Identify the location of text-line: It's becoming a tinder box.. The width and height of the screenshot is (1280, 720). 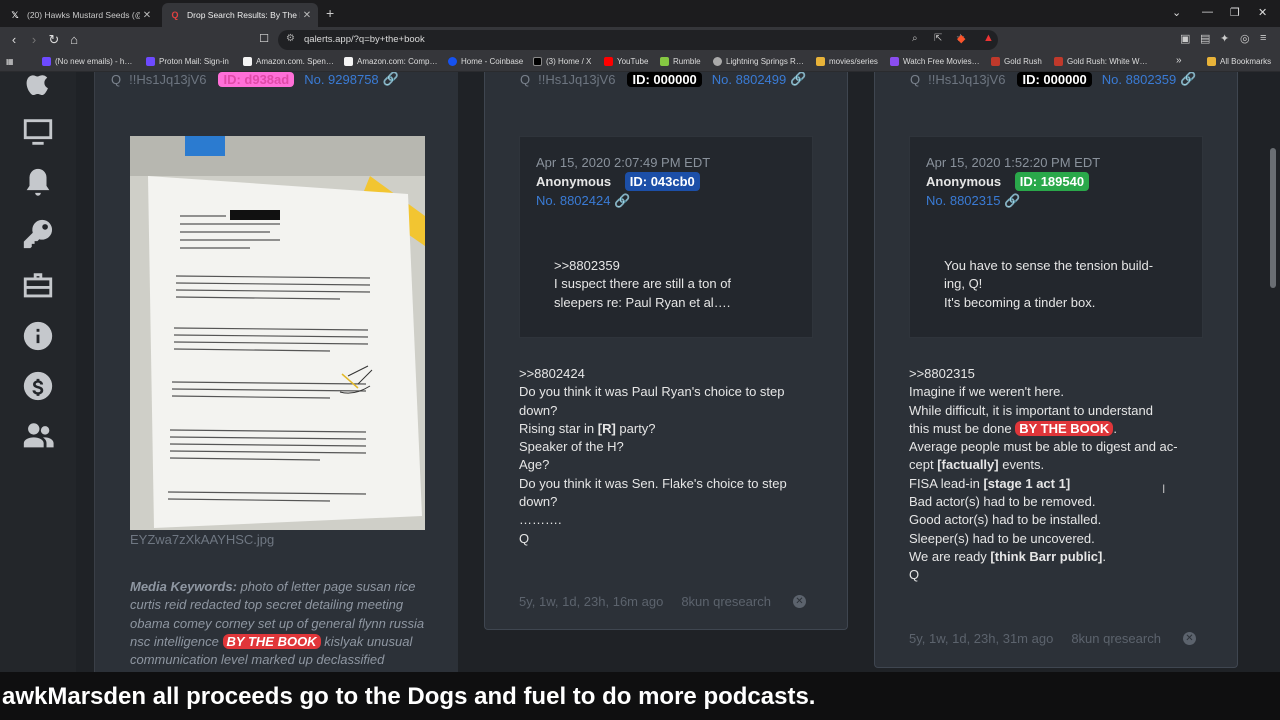
(1020, 302).